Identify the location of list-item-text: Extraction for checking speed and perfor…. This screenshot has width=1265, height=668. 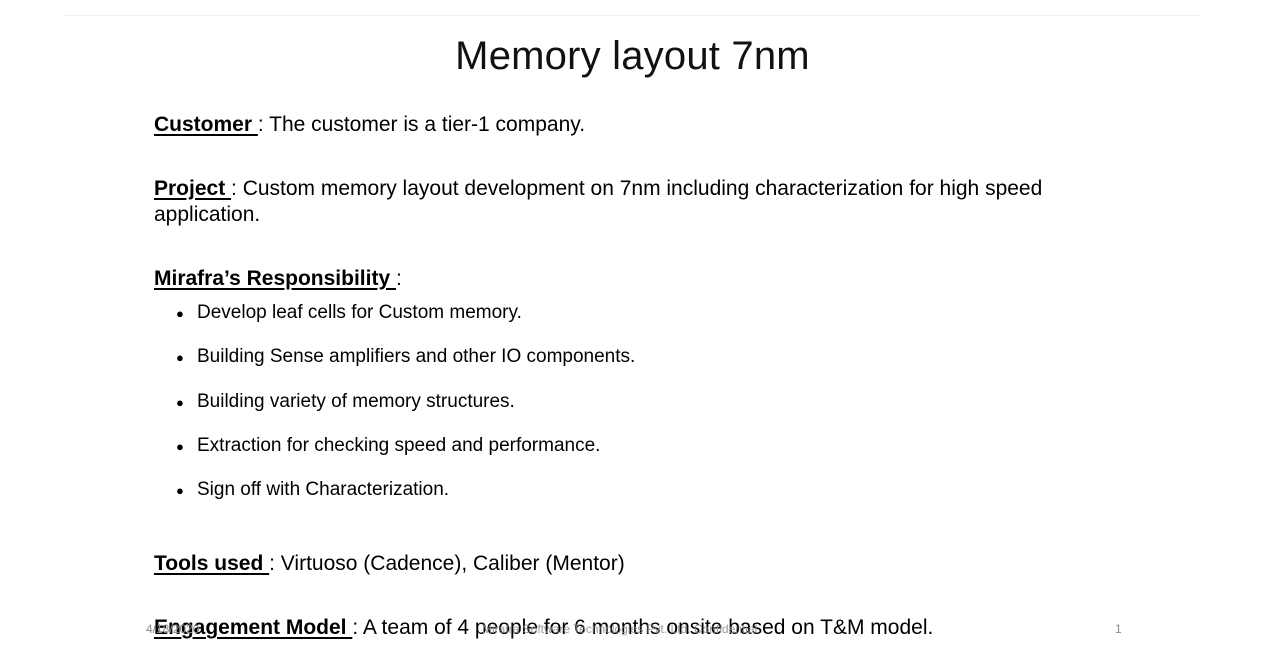
(399, 445).